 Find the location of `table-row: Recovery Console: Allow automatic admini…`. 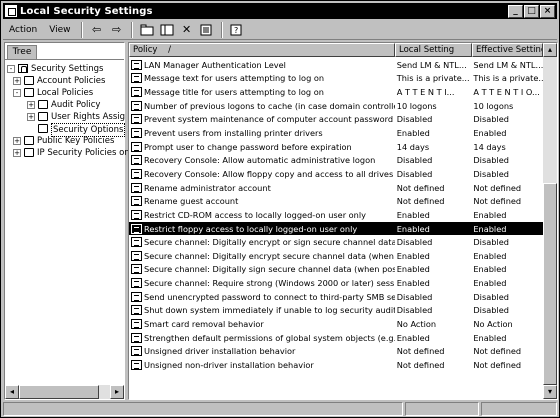

table-row: Recovery Console: Allow automatic admini… is located at coordinates (336, 160).